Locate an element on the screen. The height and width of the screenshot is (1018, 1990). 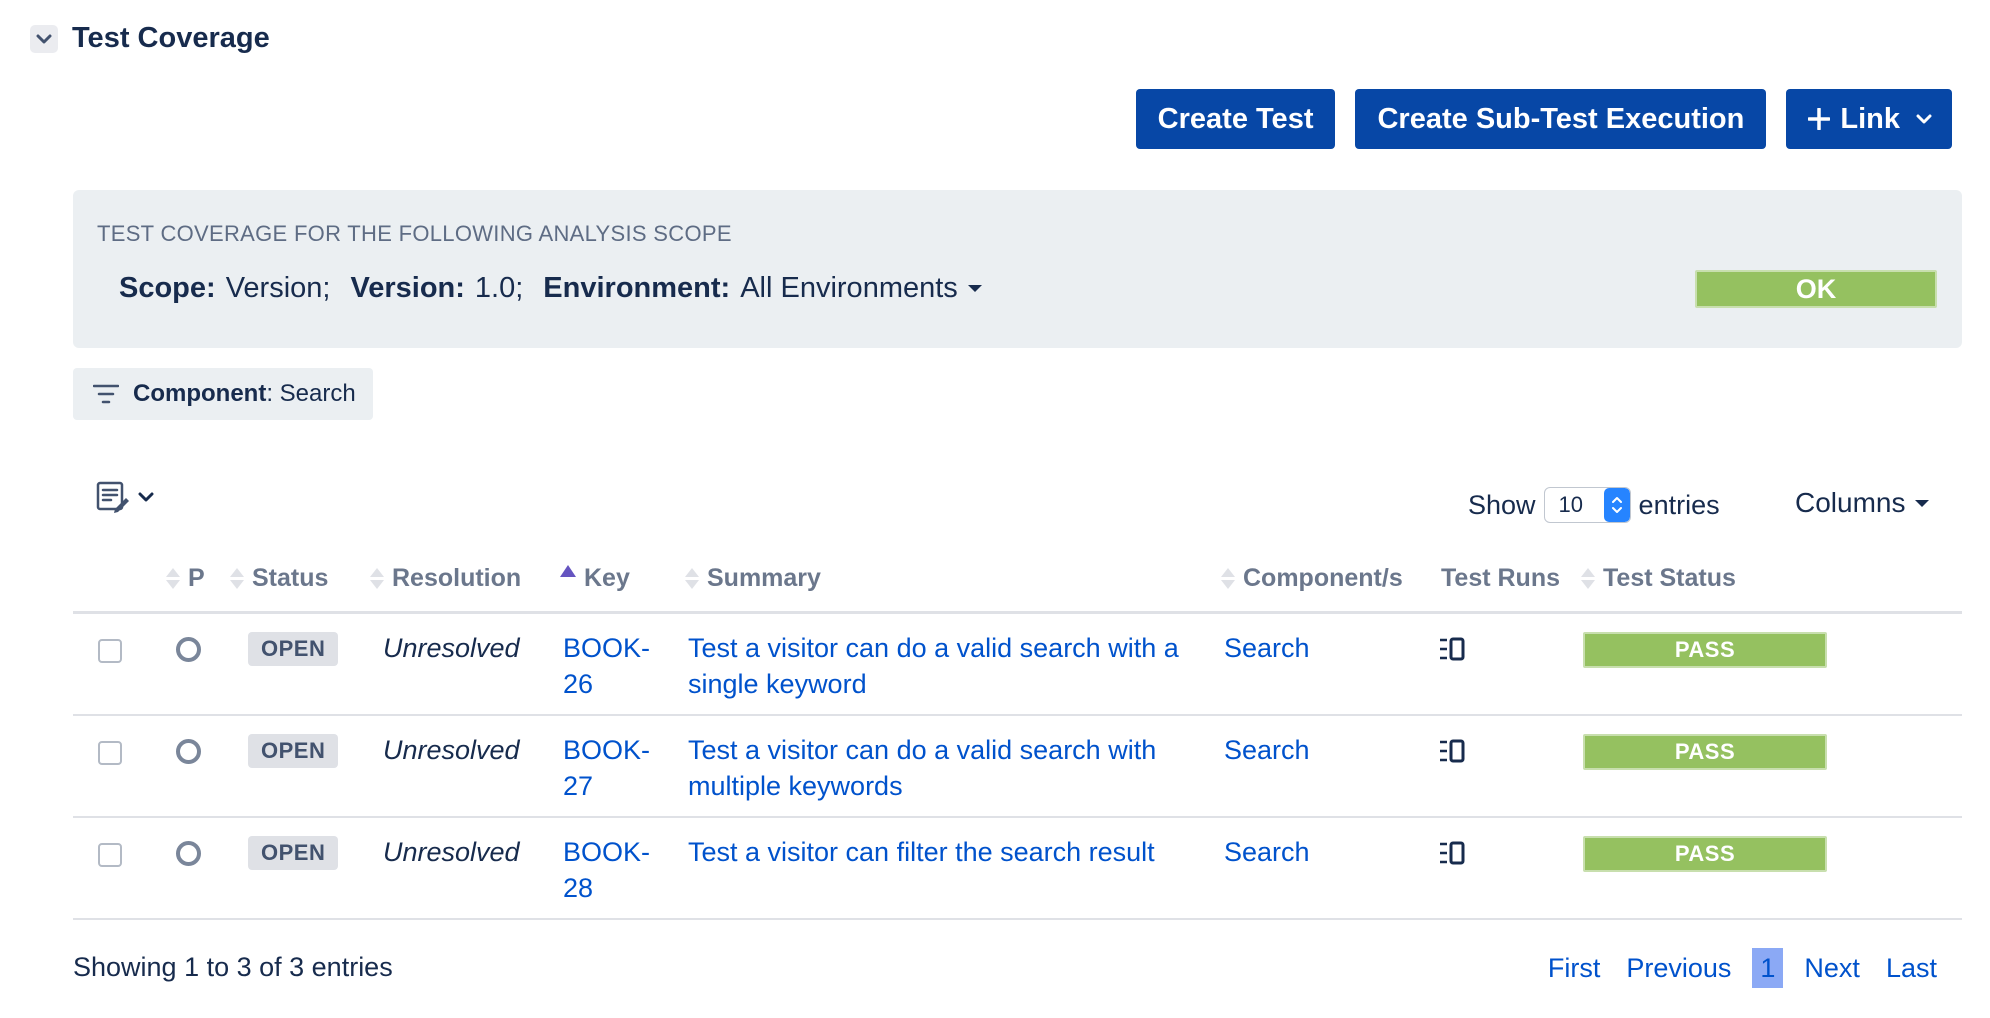
create-test-button: Create Test is located at coordinates (1235, 119).